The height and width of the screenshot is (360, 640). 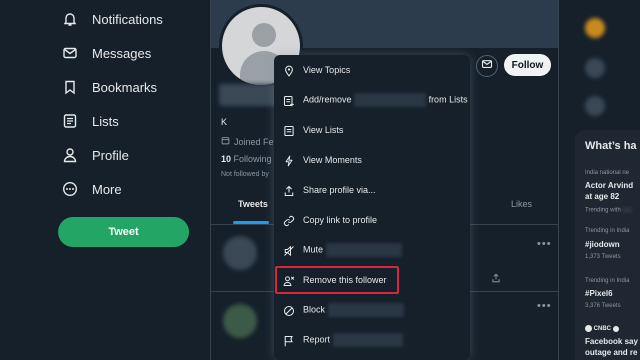 What do you see at coordinates (70, 155) in the screenshot?
I see `person-icon` at bounding box center [70, 155].